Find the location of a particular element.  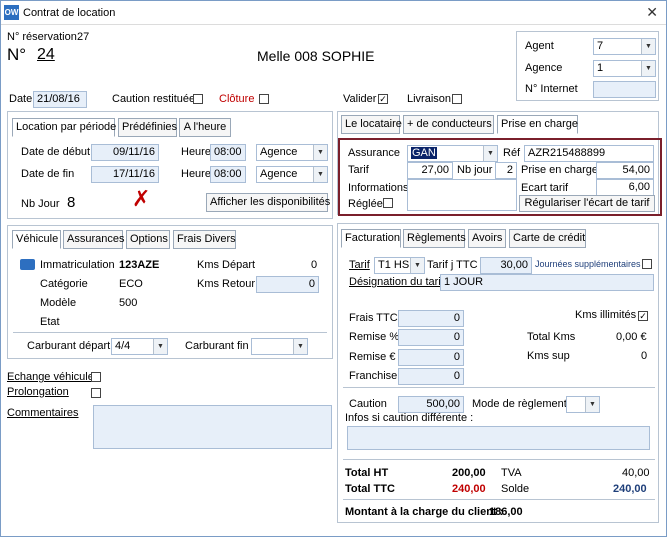

afficher-disponibilites-button: Afficher les disponibilités is located at coordinates (268, 202).